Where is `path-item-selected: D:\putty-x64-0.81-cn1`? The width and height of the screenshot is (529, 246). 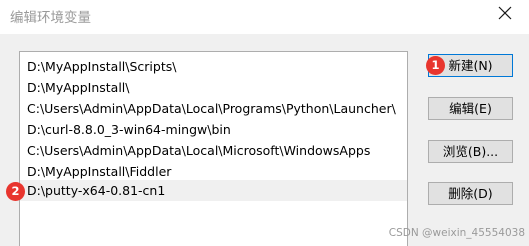 path-item-selected: D:\putty-x64-0.81-cn1 is located at coordinates (213, 190).